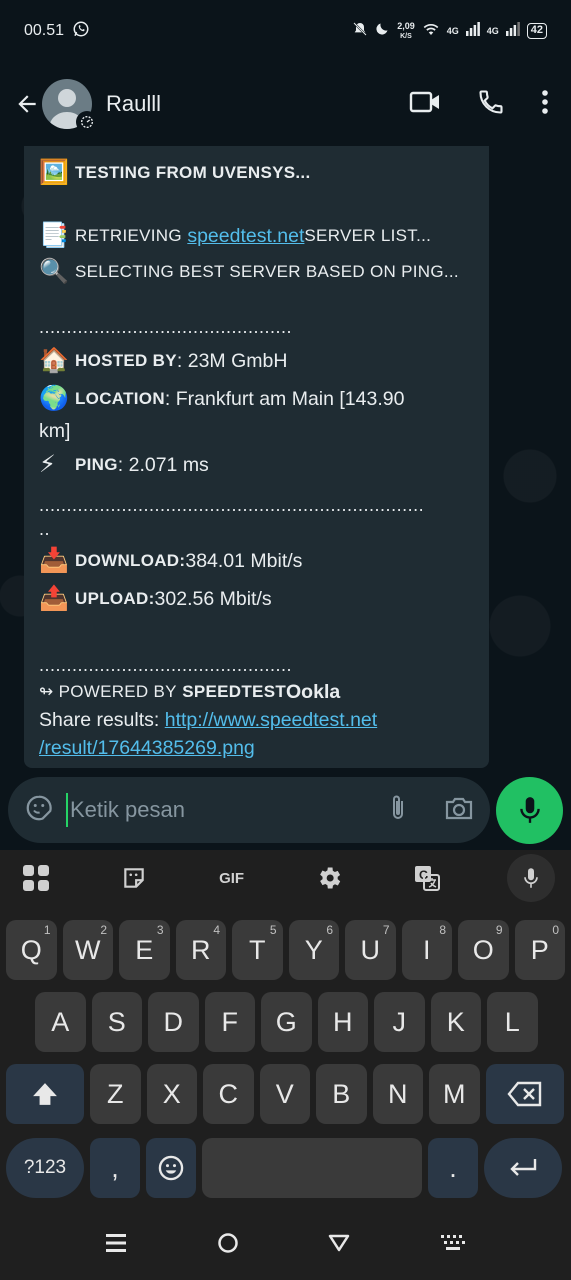 The height and width of the screenshot is (1280, 571). What do you see at coordinates (171, 1094) in the screenshot?
I see `key-x: X` at bounding box center [171, 1094].